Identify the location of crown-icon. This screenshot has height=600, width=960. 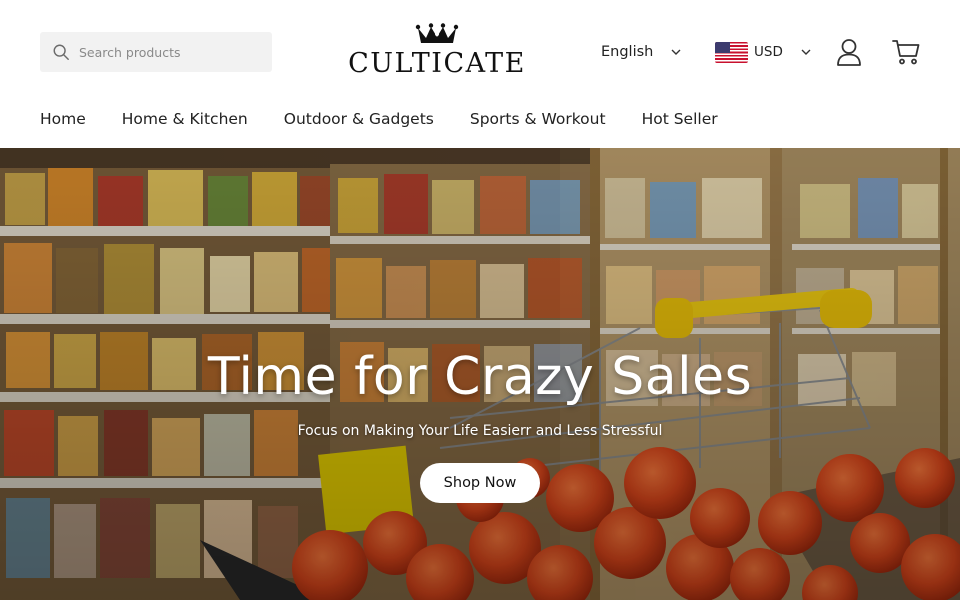
(437, 33).